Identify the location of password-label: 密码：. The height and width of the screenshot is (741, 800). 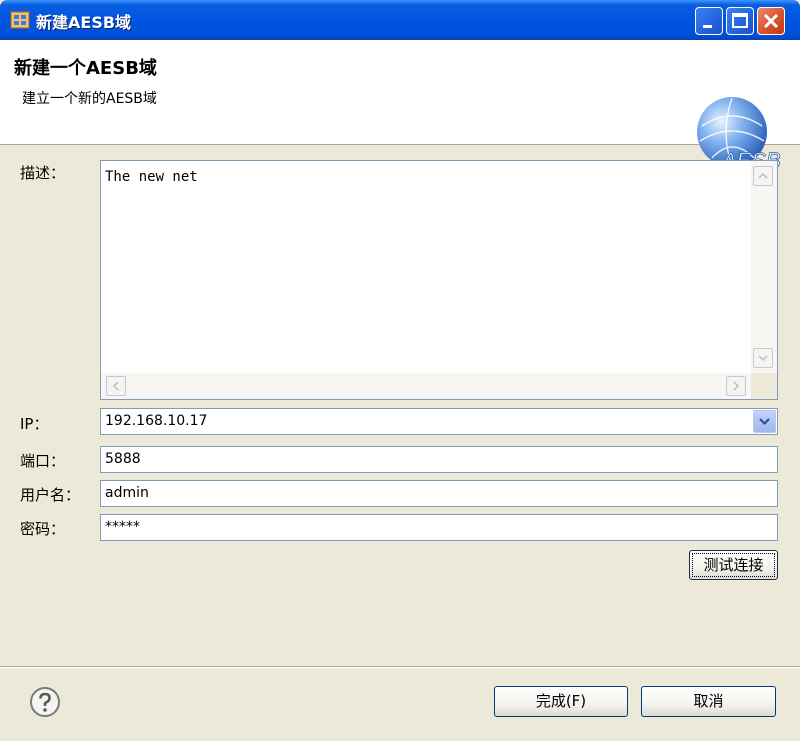
(43, 529).